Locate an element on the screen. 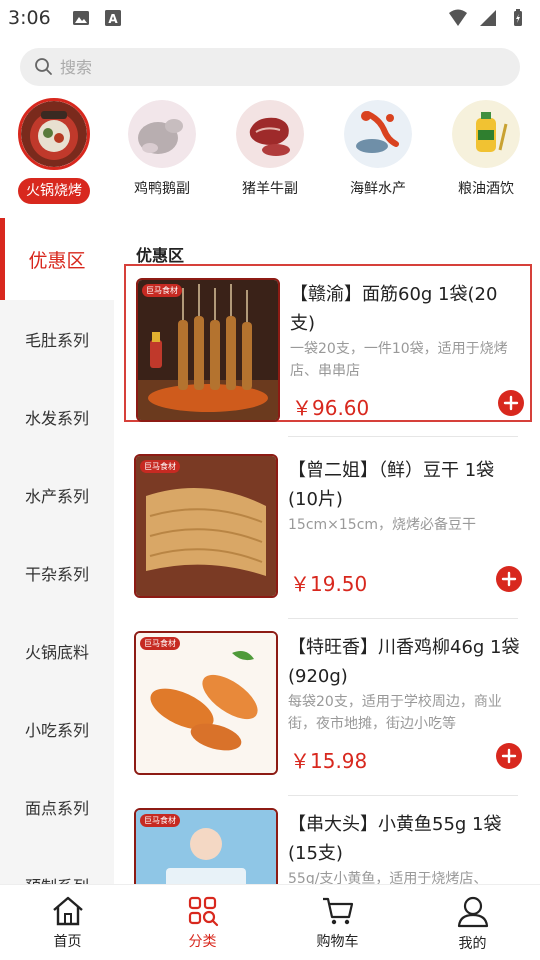  tab-home: 首页 is located at coordinates (67, 922).